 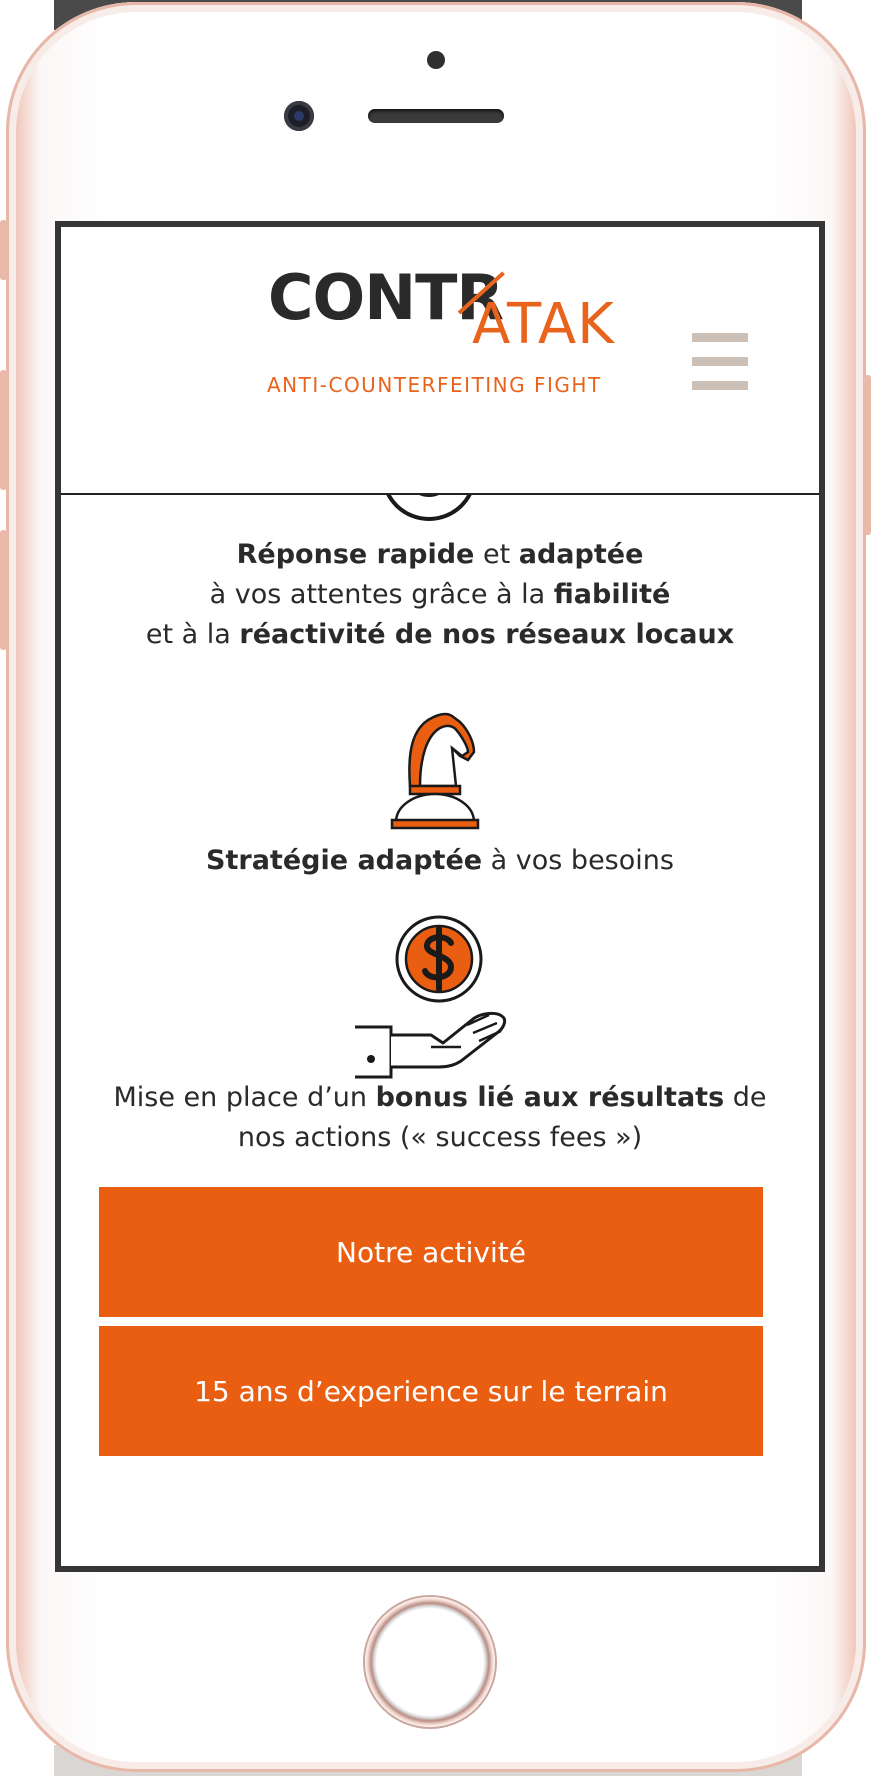 I want to click on logo-tagline: ANTI-COUNTERFEITING FIGHT, so click(x=434, y=385).